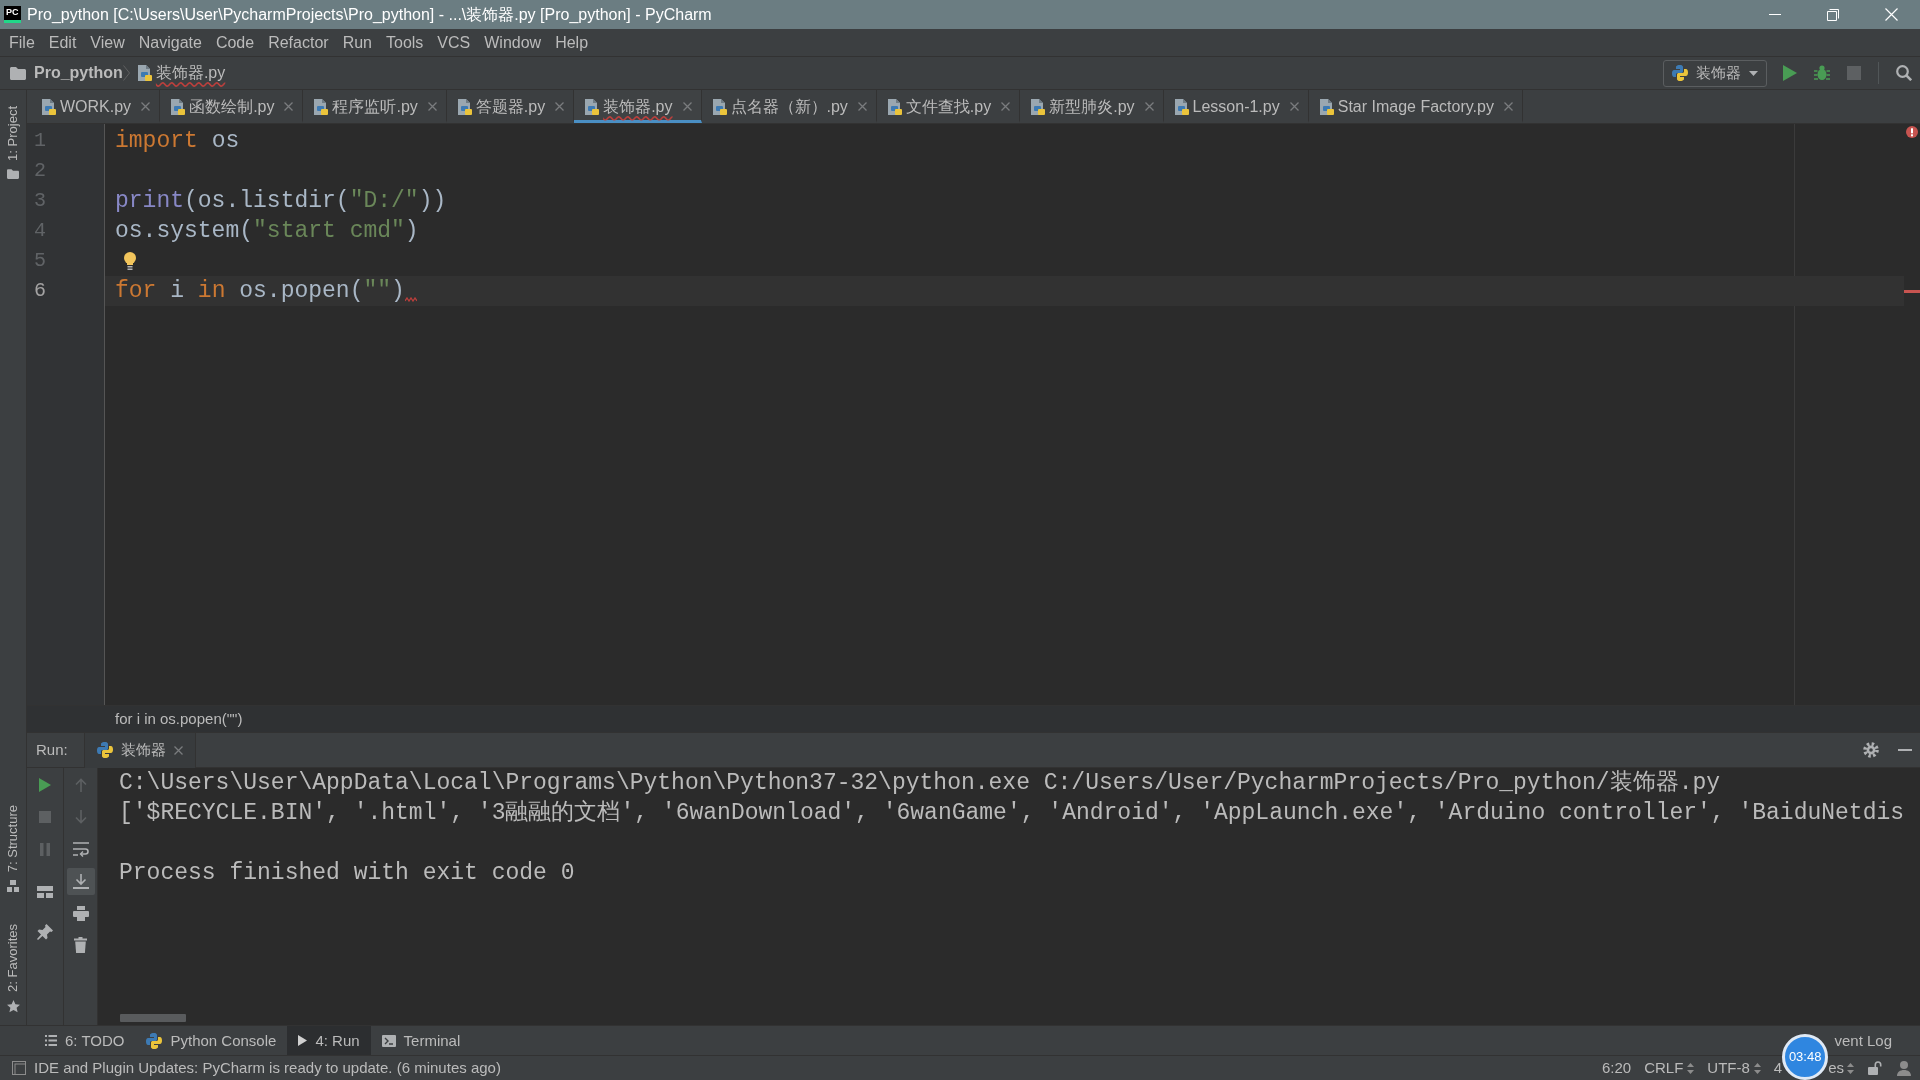  I want to click on terminal-icon, so click(388, 1040).